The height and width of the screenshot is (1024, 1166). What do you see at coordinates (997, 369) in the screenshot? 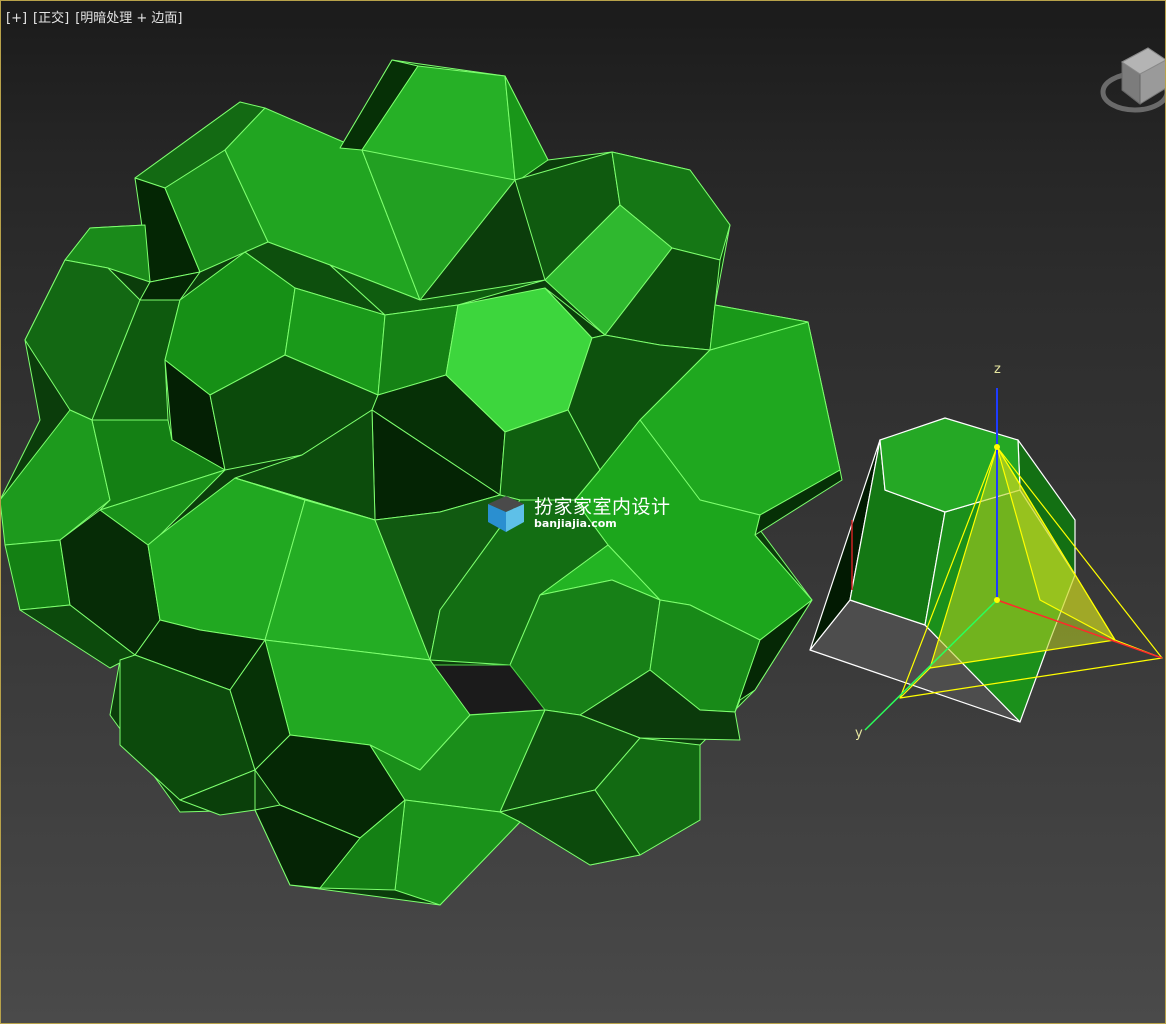
I see `gizmo-label-z: z` at bounding box center [997, 369].